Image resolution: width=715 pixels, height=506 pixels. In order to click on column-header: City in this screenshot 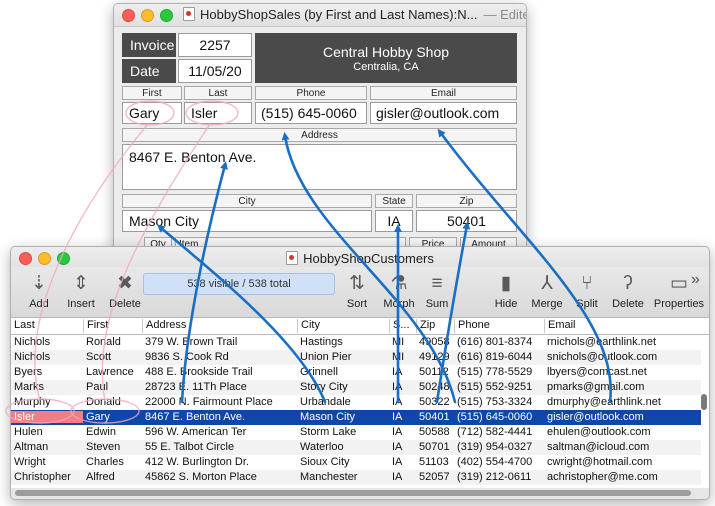, I will do `click(343, 326)`.